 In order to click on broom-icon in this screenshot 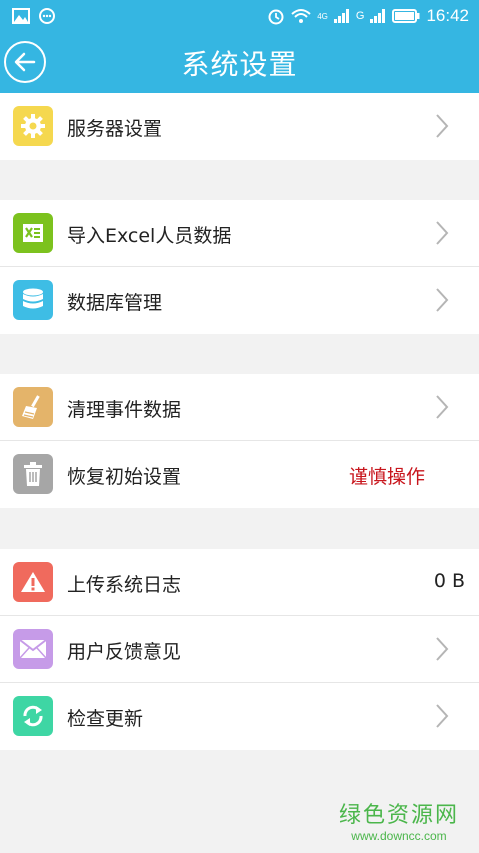, I will do `click(33, 407)`.